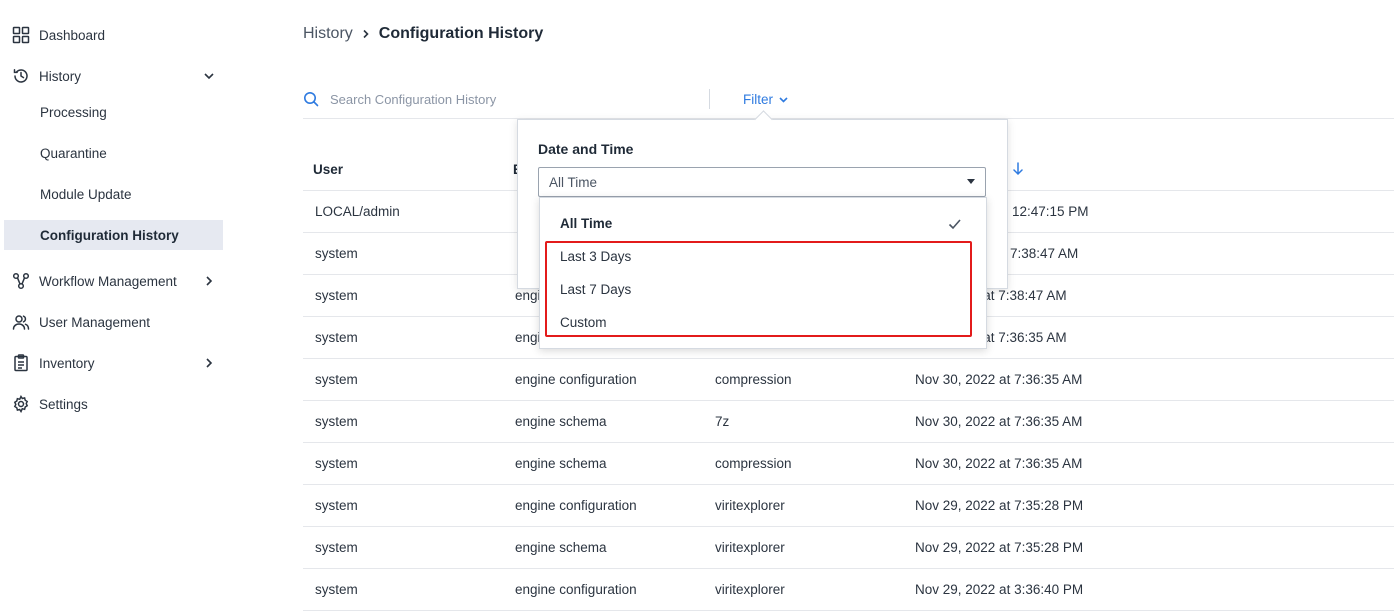 This screenshot has width=1394, height=612. I want to click on check-icon, so click(956, 225).